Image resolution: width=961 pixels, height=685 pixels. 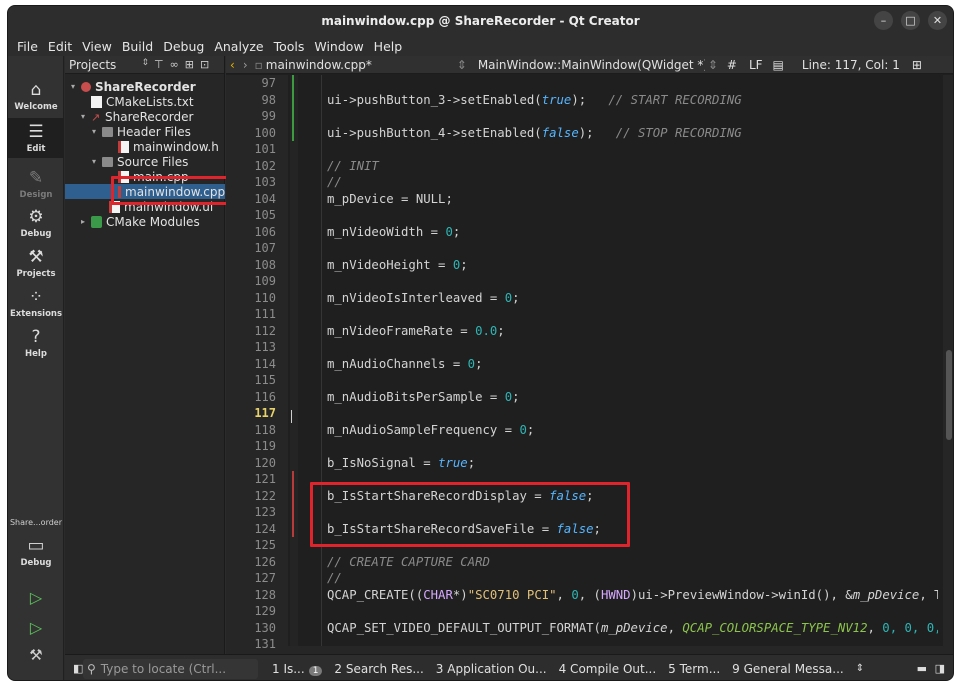 I want to click on build-hammer-icon: ⚒, so click(x=36, y=656).